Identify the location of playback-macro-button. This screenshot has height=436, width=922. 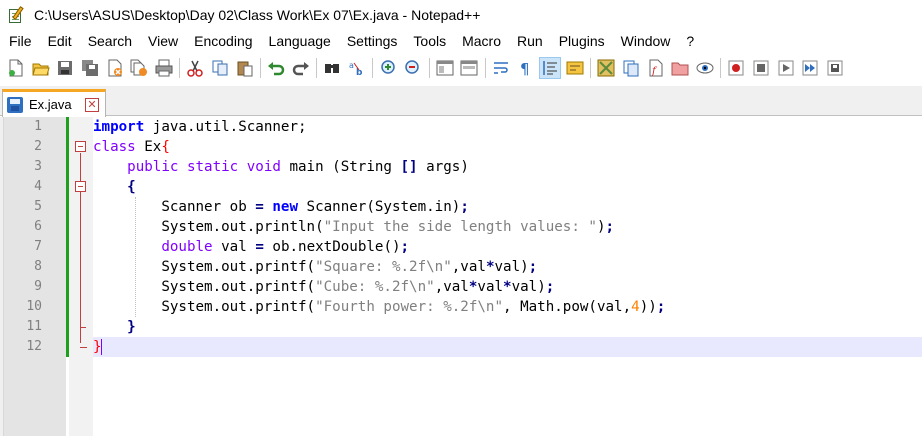
(786, 68).